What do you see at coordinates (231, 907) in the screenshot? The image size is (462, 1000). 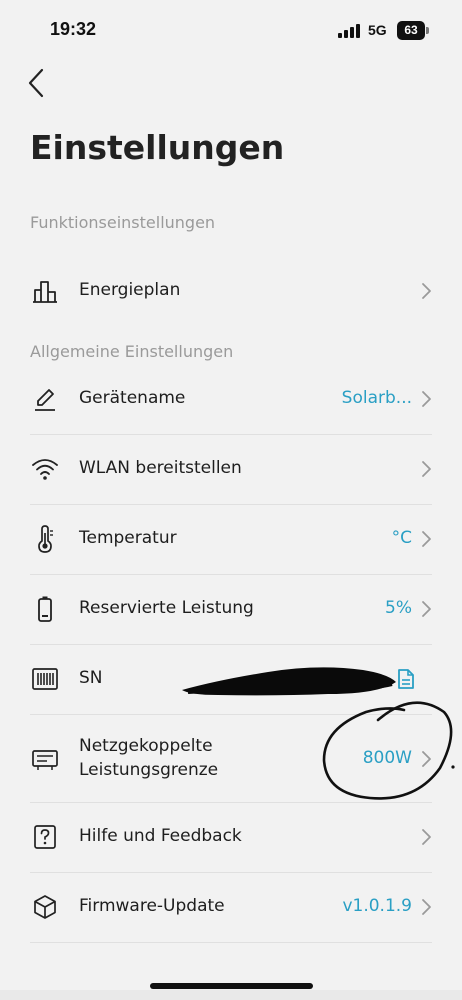 I see `row-firmware-update: Firmware-Update v1.0.1.9` at bounding box center [231, 907].